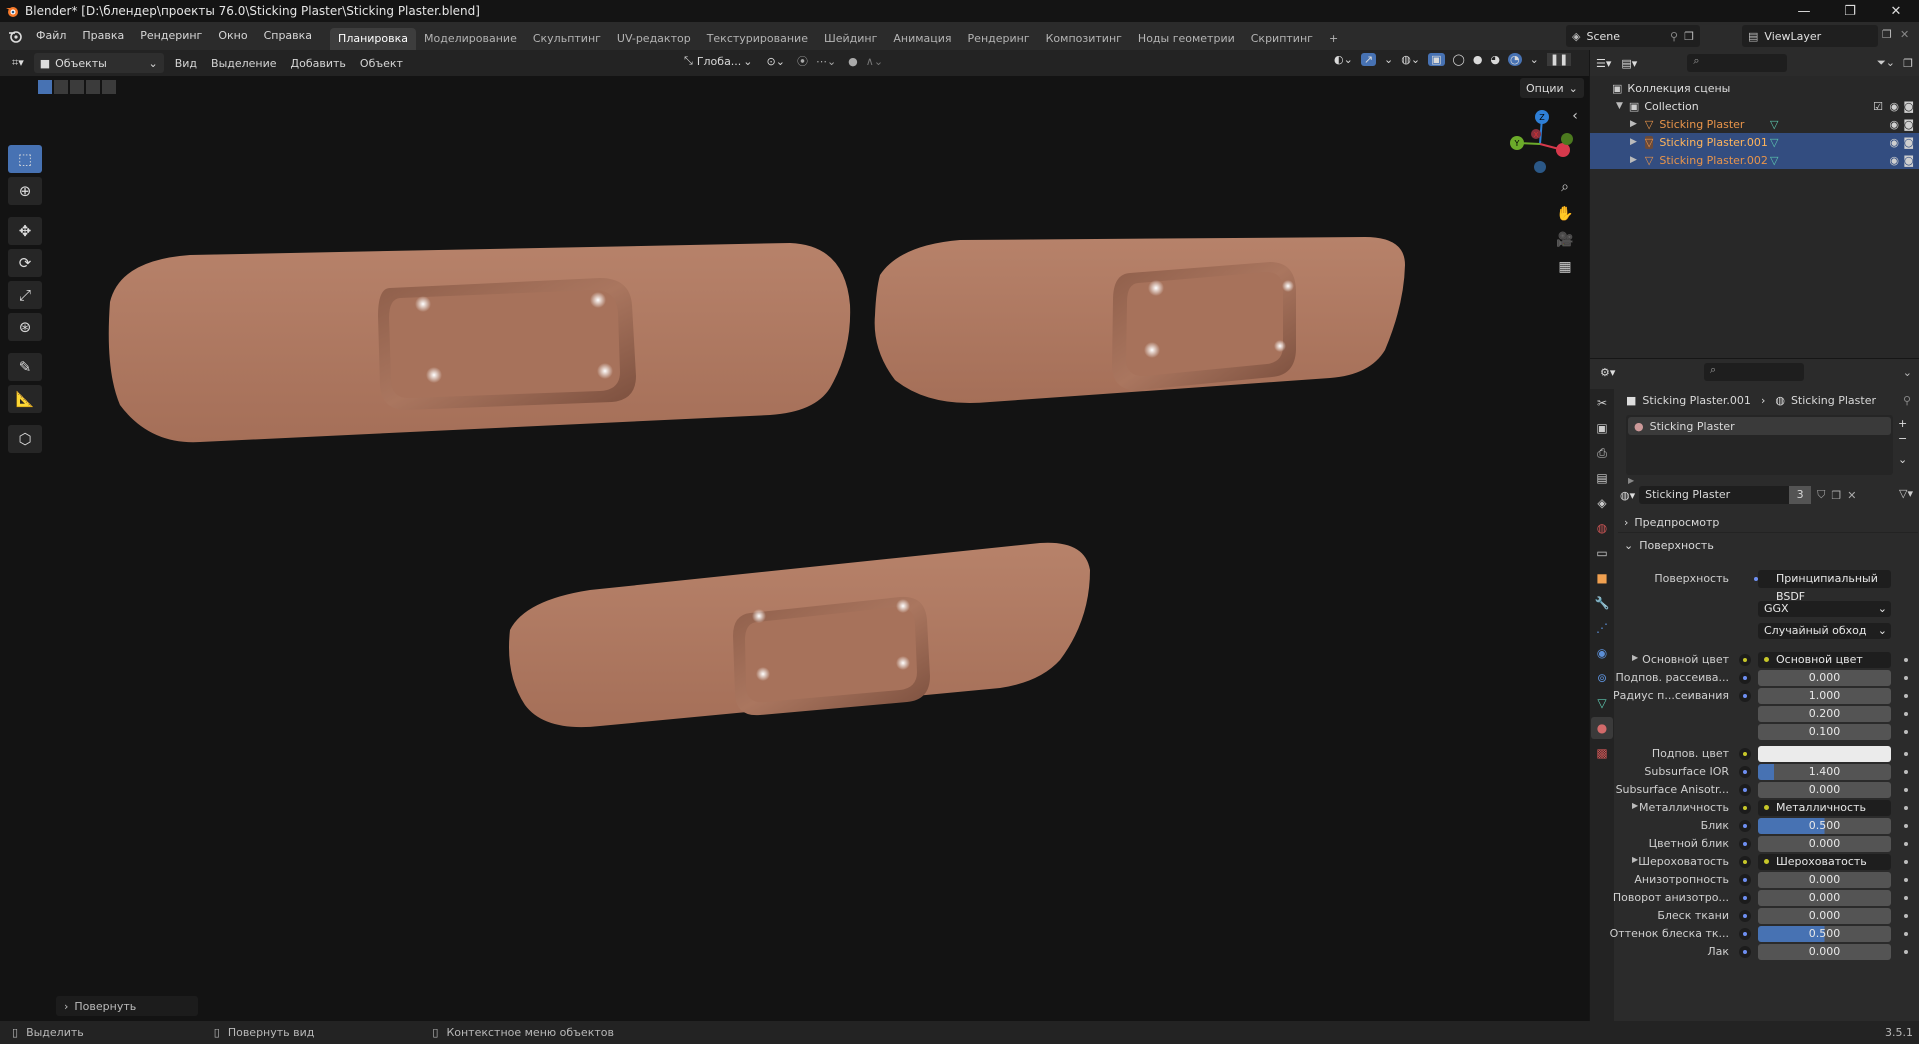  What do you see at coordinates (1139, 320) in the screenshot?
I see `sticking-plaster-001-object` at bounding box center [1139, 320].